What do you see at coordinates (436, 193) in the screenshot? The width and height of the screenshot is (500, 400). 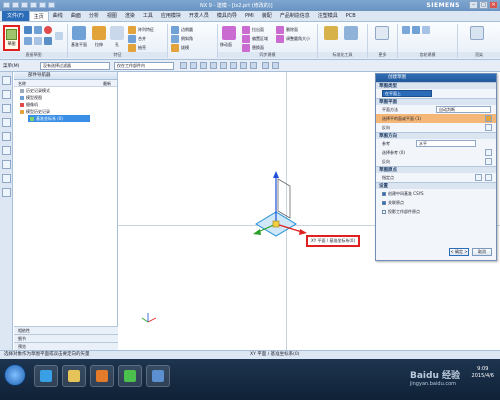 I see `create-intermediate-csys-row: 创建中间基准 CSYS` at bounding box center [436, 193].